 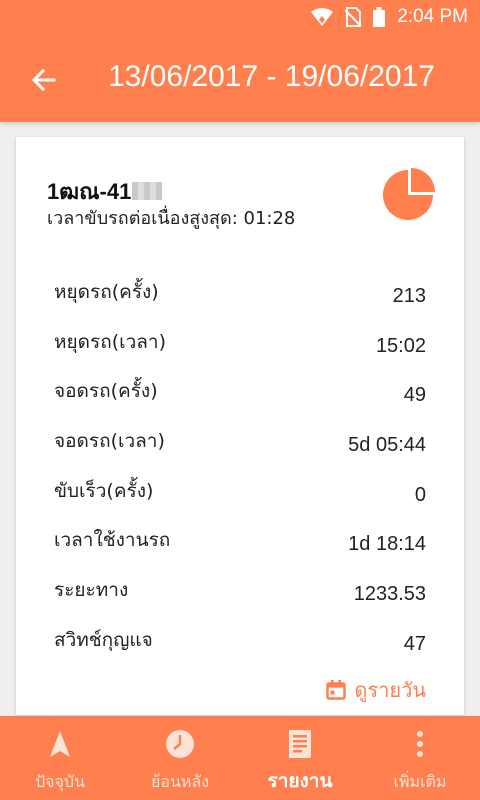 I want to click on report-icon, so click(x=300, y=744).